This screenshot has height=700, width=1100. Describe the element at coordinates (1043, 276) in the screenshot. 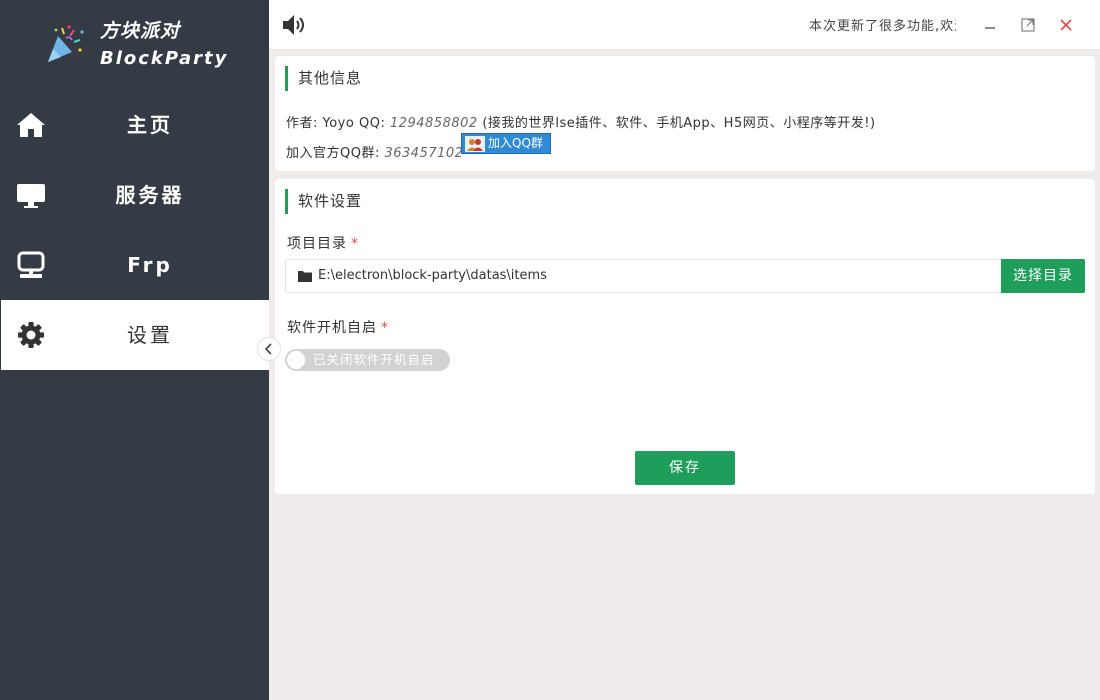

I see `choose-directory-button: 选择目录` at that location.